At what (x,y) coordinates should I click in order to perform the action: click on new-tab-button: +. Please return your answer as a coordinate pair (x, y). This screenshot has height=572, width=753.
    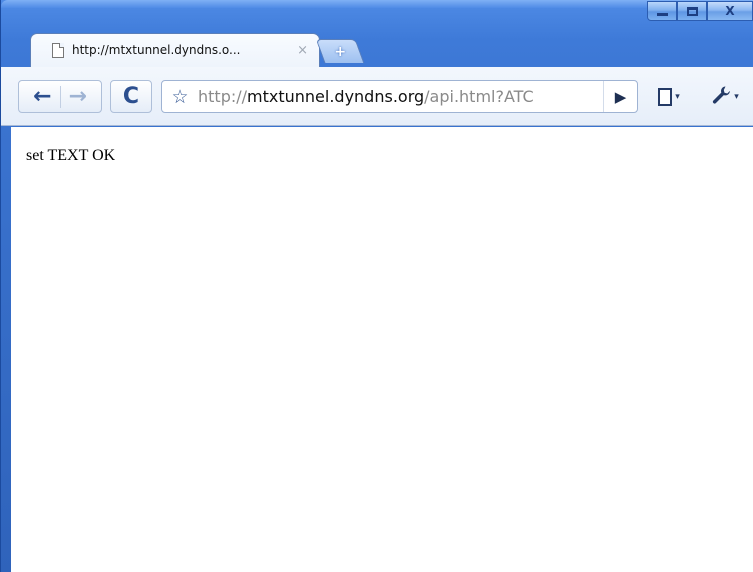
    Looking at the image, I should click on (340, 51).